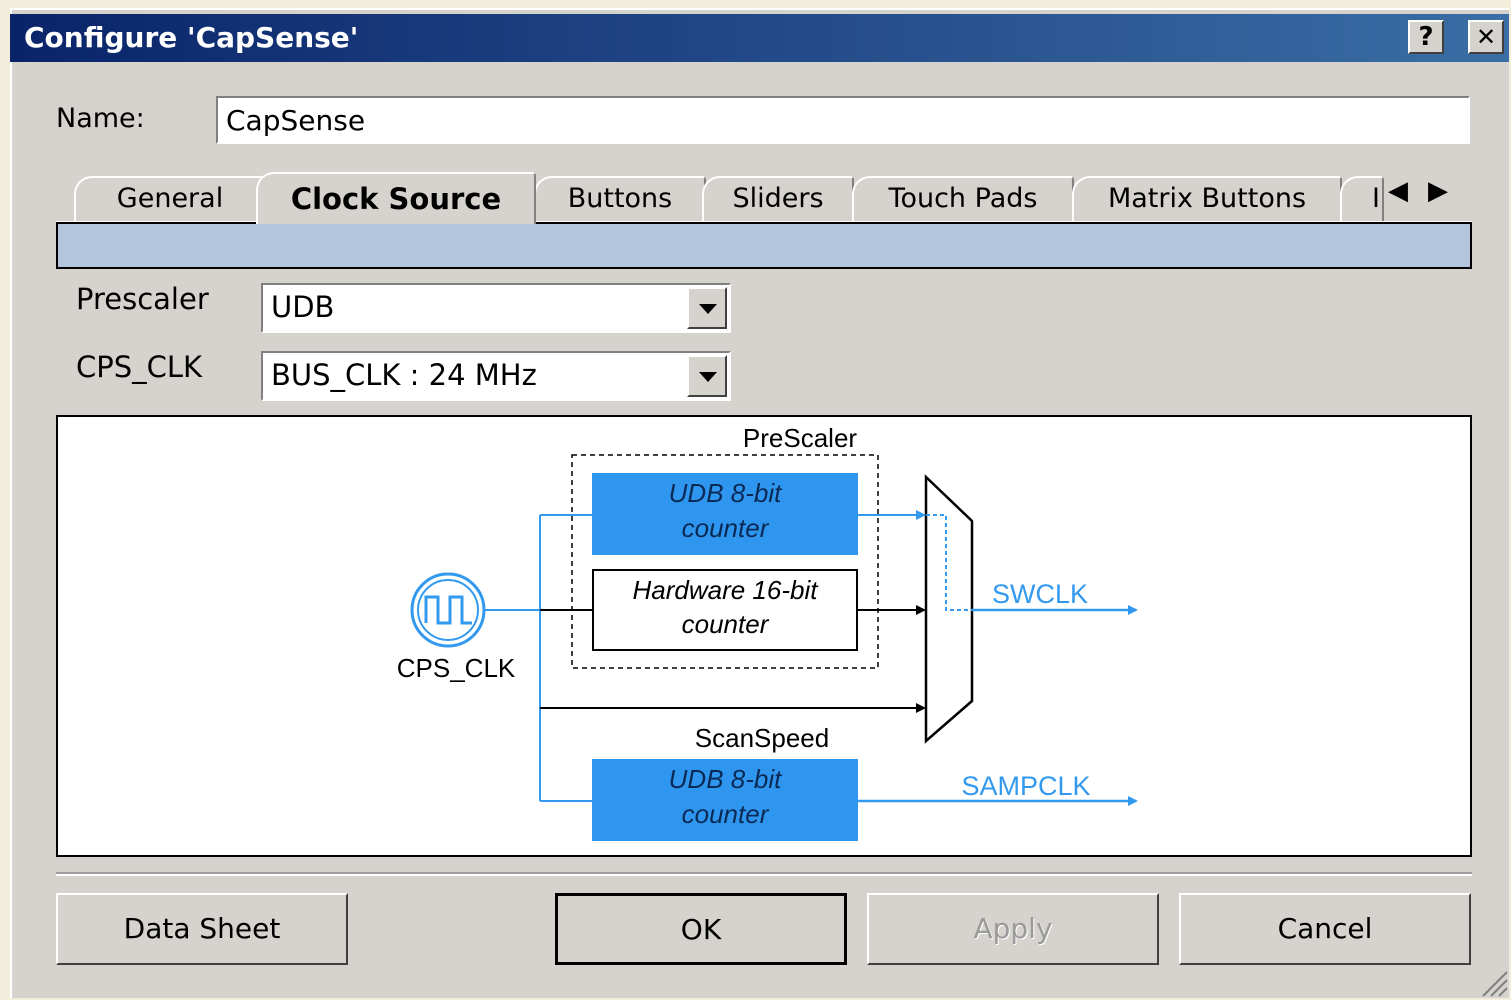 The width and height of the screenshot is (1511, 1000). I want to click on prescaler-select: UDB, so click(496, 308).